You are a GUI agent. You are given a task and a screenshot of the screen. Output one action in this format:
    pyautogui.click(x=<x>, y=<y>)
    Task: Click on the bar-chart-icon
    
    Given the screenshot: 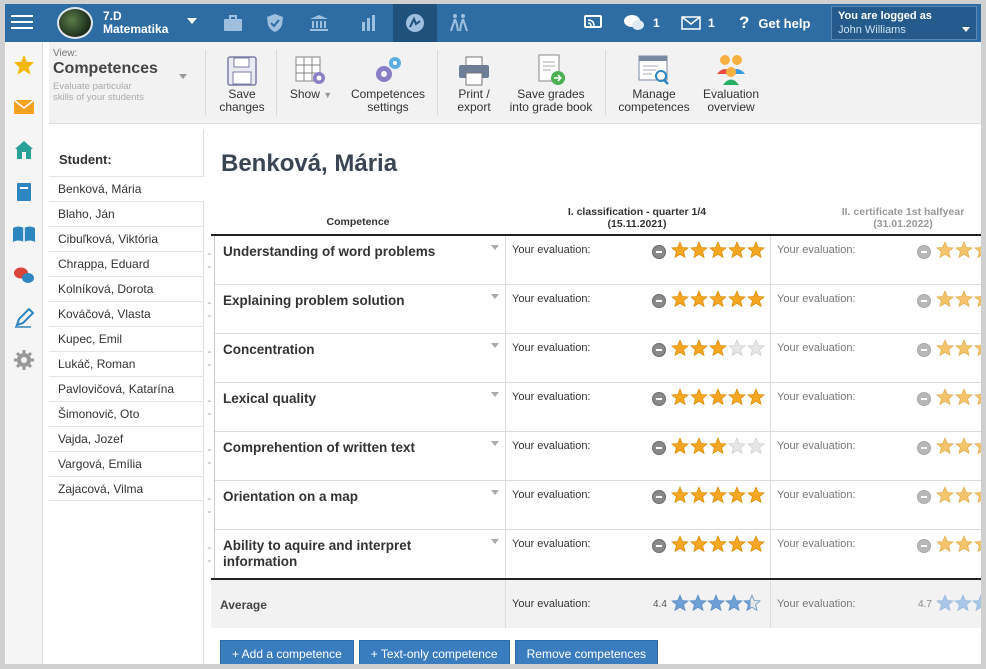 What is the action you would take?
    pyautogui.click(x=369, y=23)
    